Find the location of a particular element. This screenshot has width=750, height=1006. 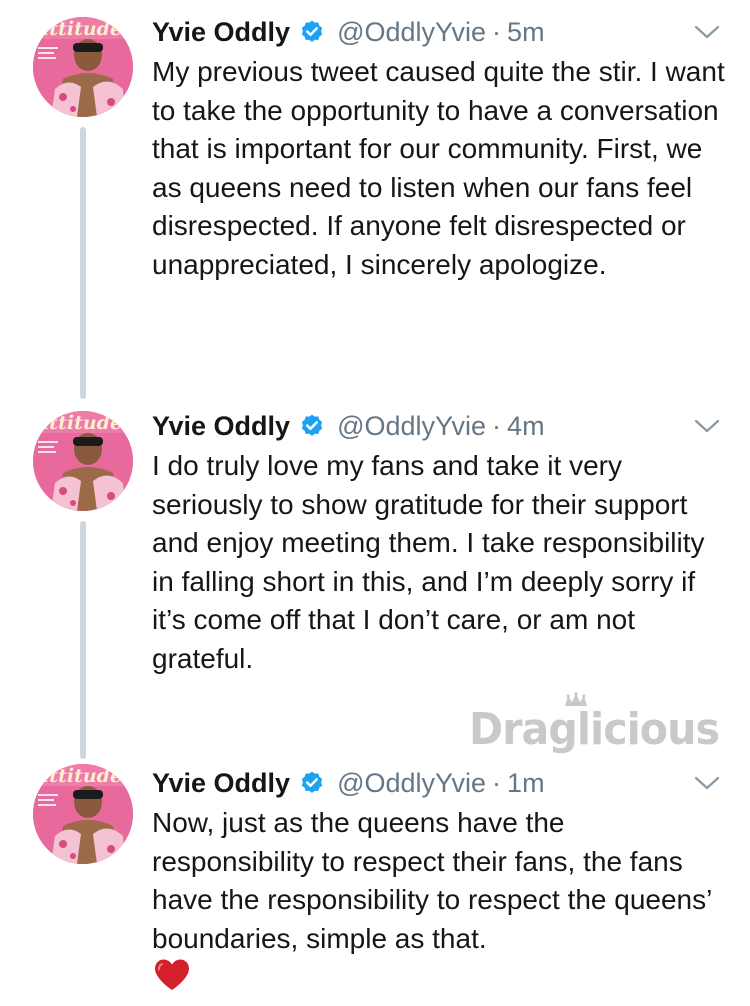

watermark-logo: Draglicious is located at coordinates (594, 723).